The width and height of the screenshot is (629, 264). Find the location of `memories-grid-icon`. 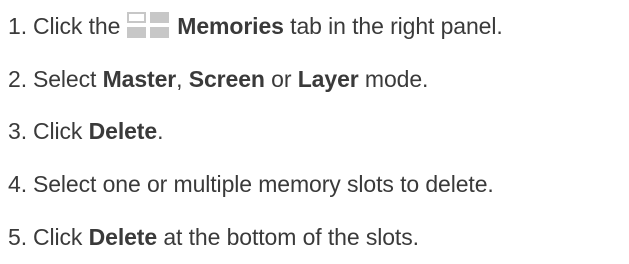

memories-grid-icon is located at coordinates (148, 25).